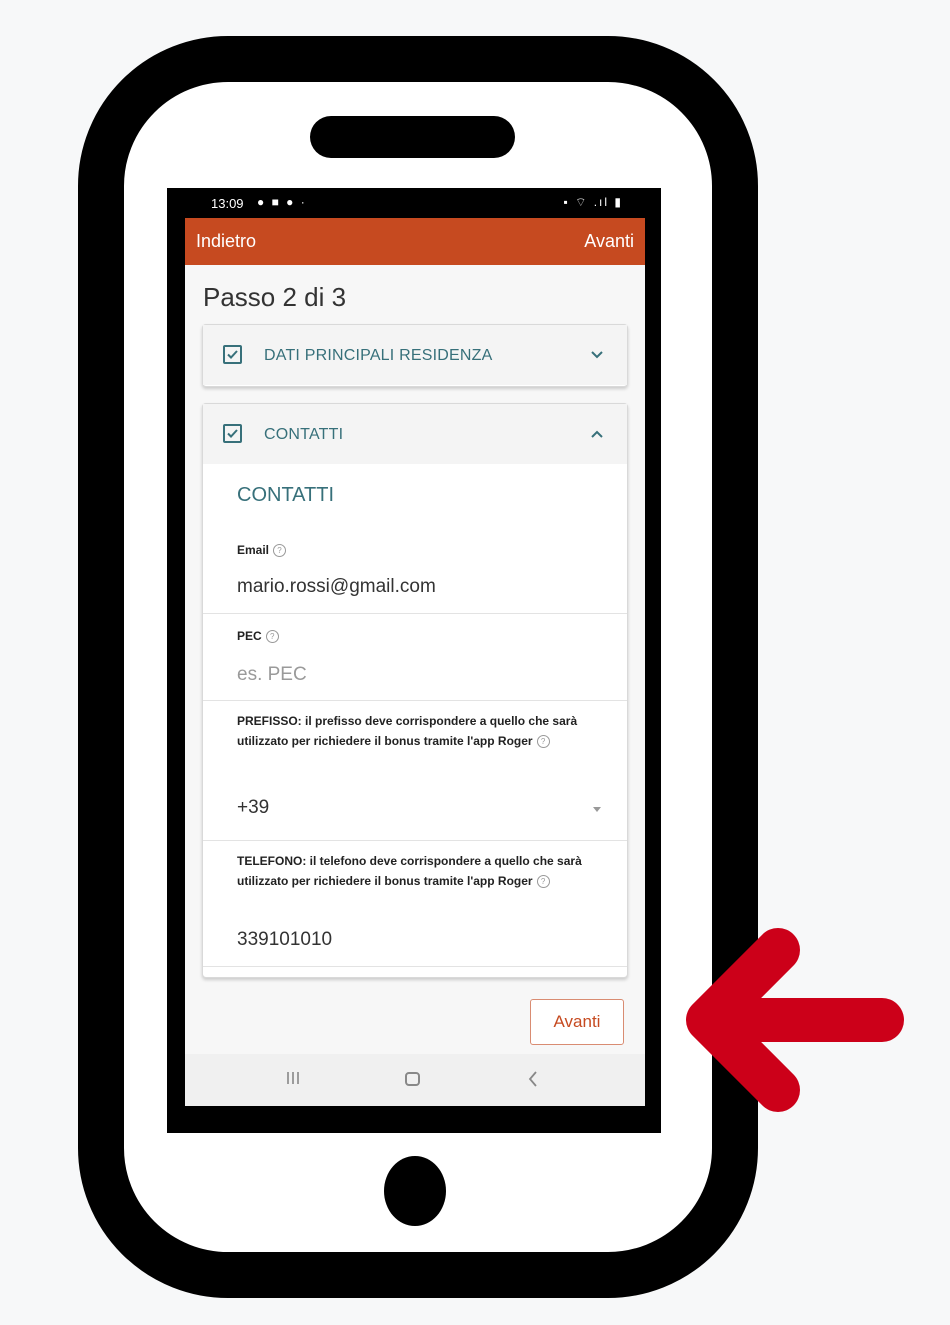  I want to click on dropdown-arrow-icon, so click(597, 809).